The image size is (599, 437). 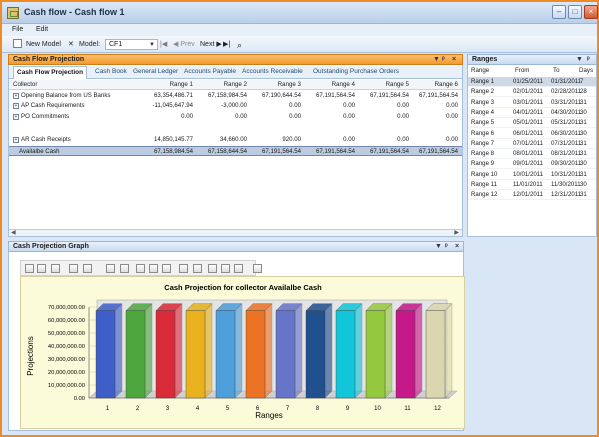 I want to click on tab-cash-flow-projection: Cash Flow Projection, so click(x=50, y=72).